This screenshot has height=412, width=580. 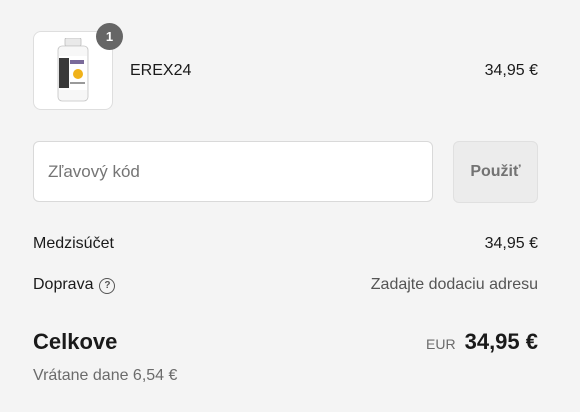 I want to click on product-name: EREX24, so click(x=161, y=70).